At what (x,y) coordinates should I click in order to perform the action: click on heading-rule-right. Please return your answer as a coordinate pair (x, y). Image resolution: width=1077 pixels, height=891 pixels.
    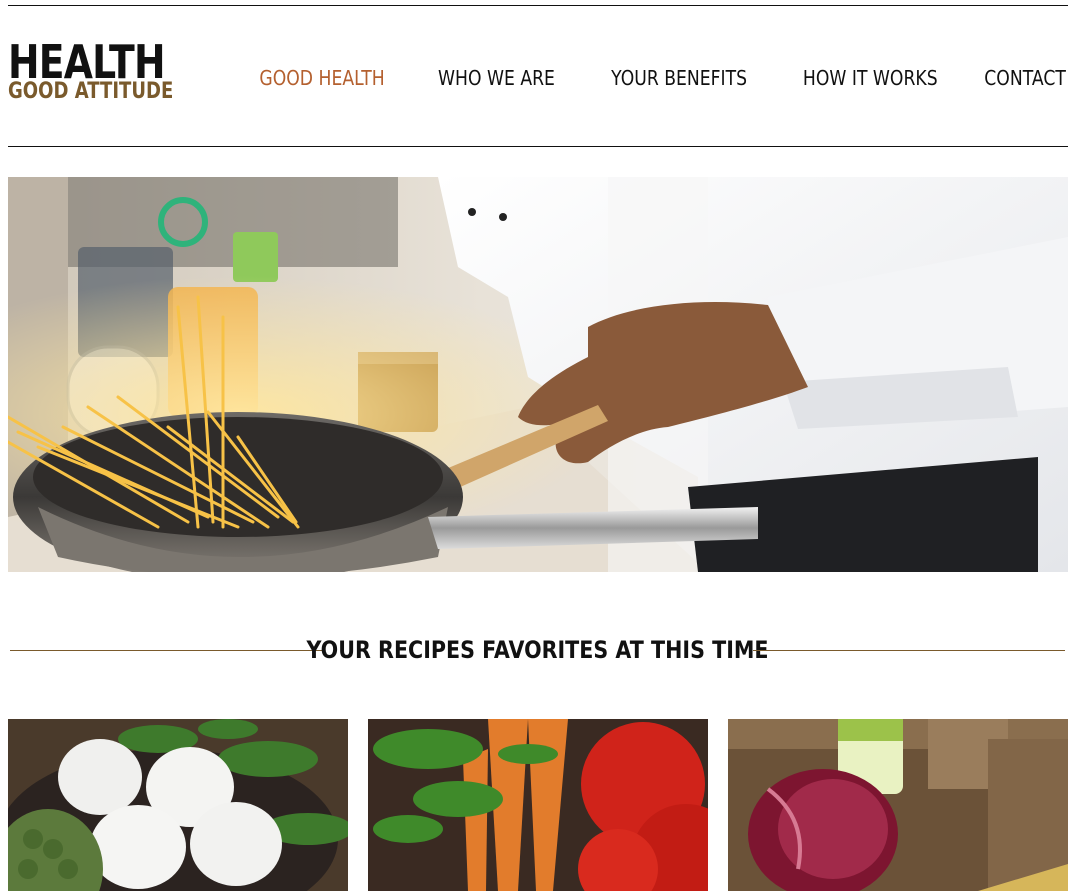
    Looking at the image, I should click on (909, 650).